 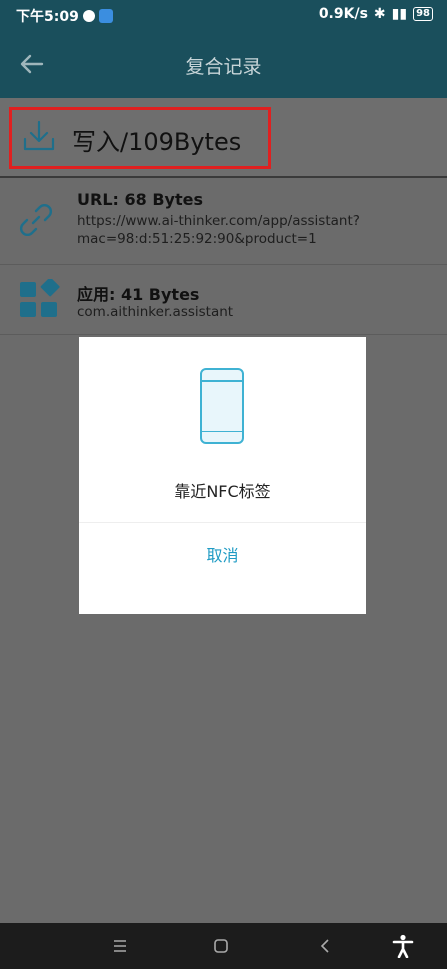 What do you see at coordinates (36, 220) in the screenshot?
I see `link-icon` at bounding box center [36, 220].